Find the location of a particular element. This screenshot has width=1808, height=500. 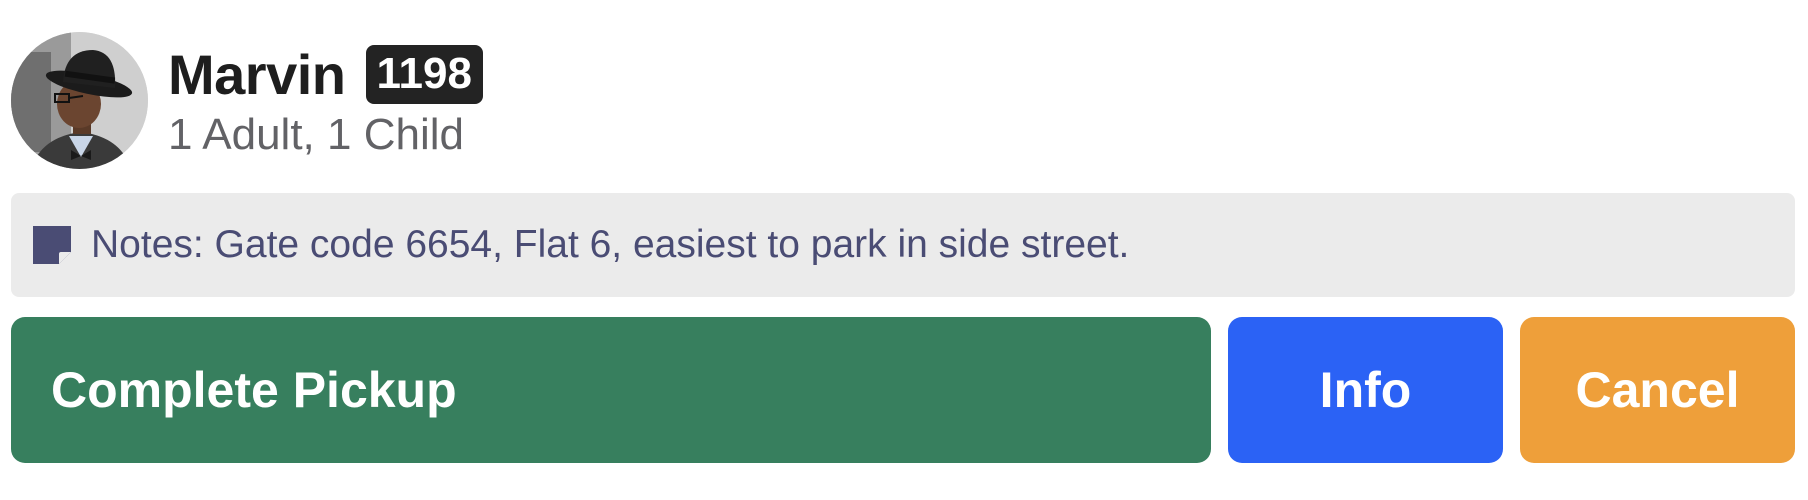

passenger-name: Marvin is located at coordinates (257, 74).